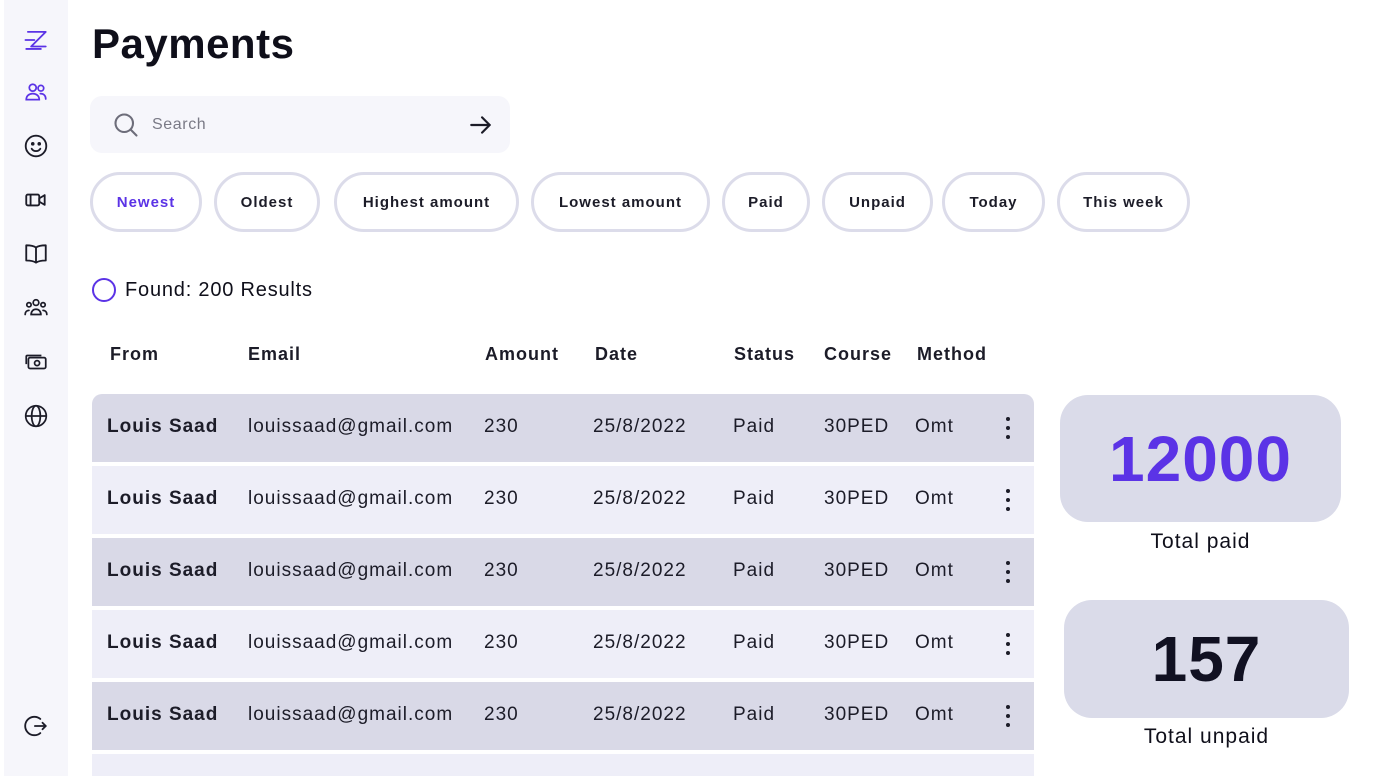 Image resolution: width=1374 pixels, height=776 pixels. Describe the element at coordinates (146, 202) in the screenshot. I see `filter-newest: Newest` at that location.